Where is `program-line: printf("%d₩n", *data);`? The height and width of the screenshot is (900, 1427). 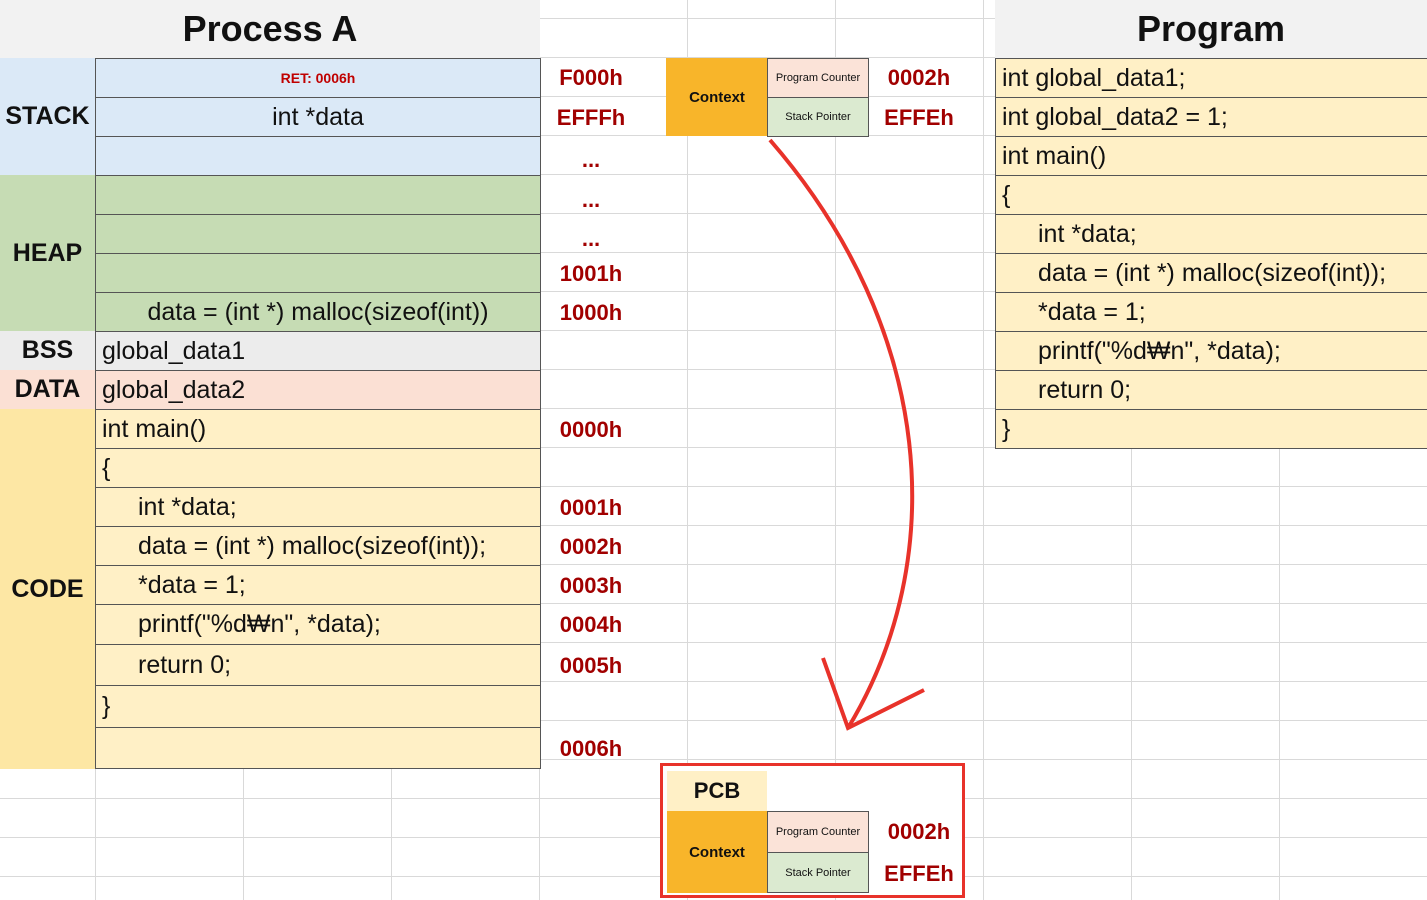 program-line: printf("%d₩n", *data); is located at coordinates (1211, 351).